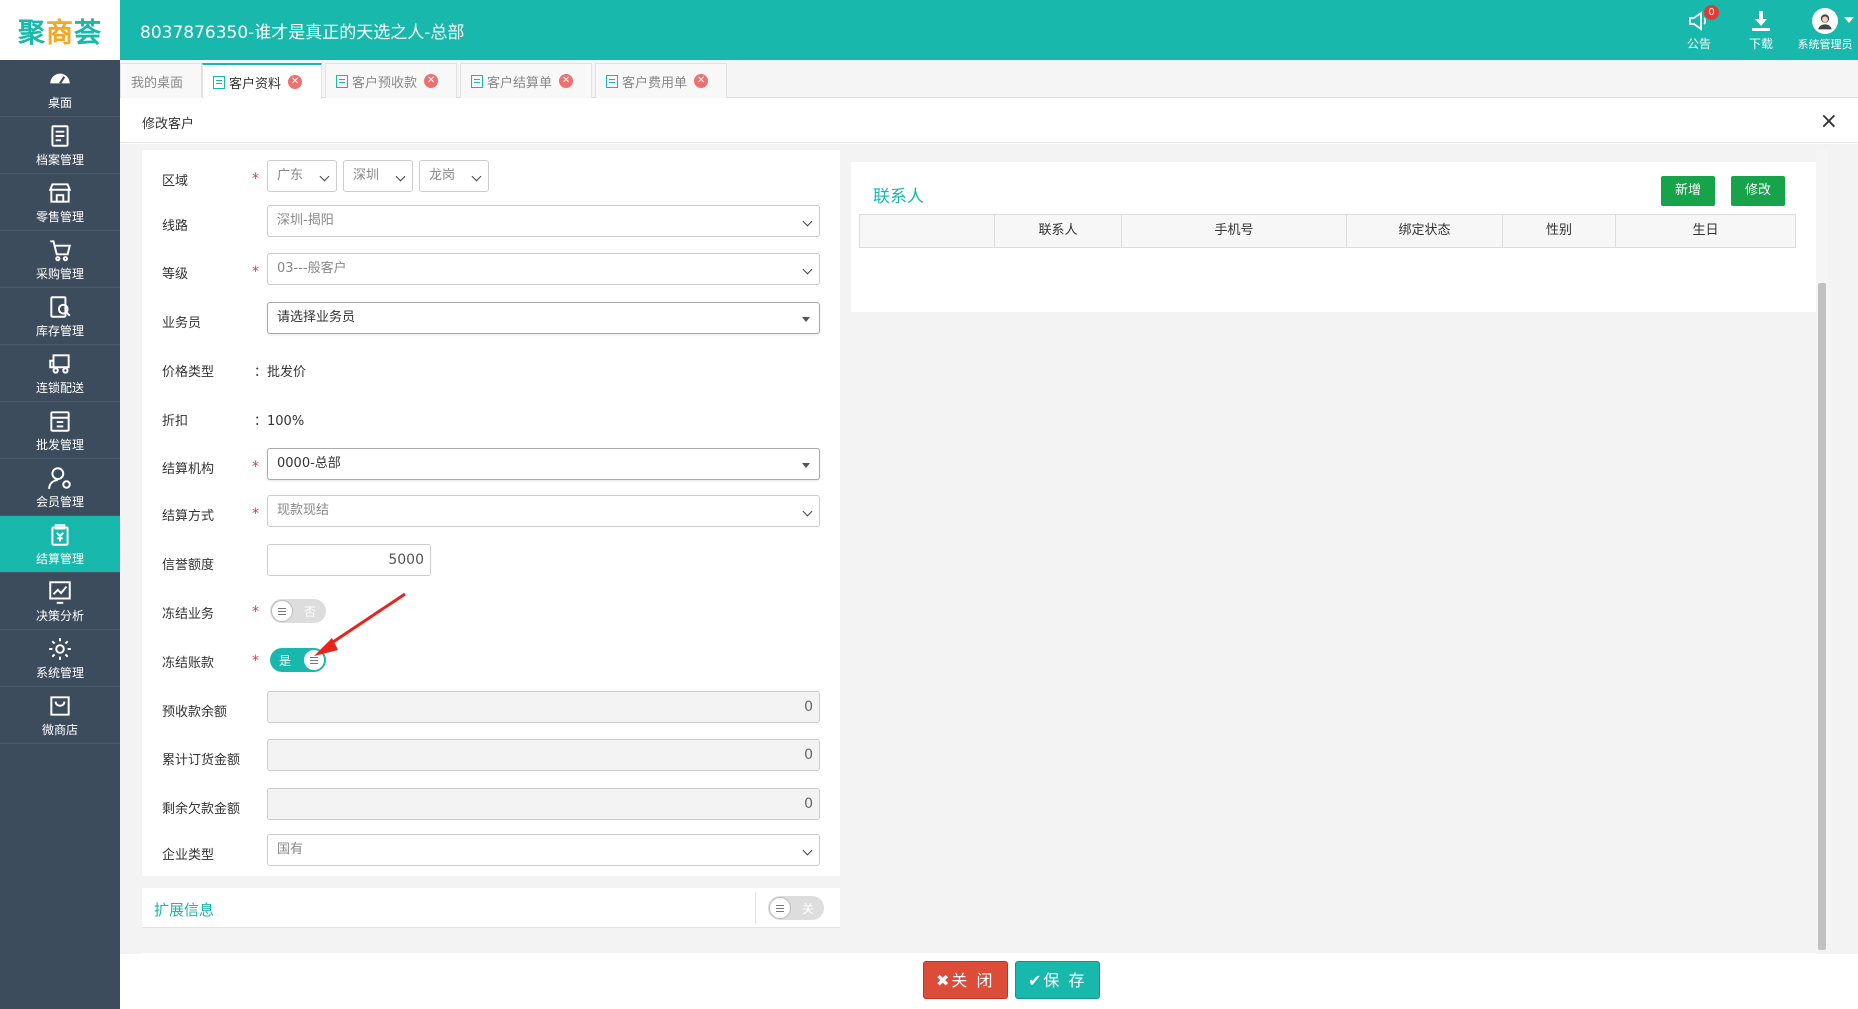  What do you see at coordinates (60, 30) in the screenshot?
I see `app-logo: 聚商荟` at bounding box center [60, 30].